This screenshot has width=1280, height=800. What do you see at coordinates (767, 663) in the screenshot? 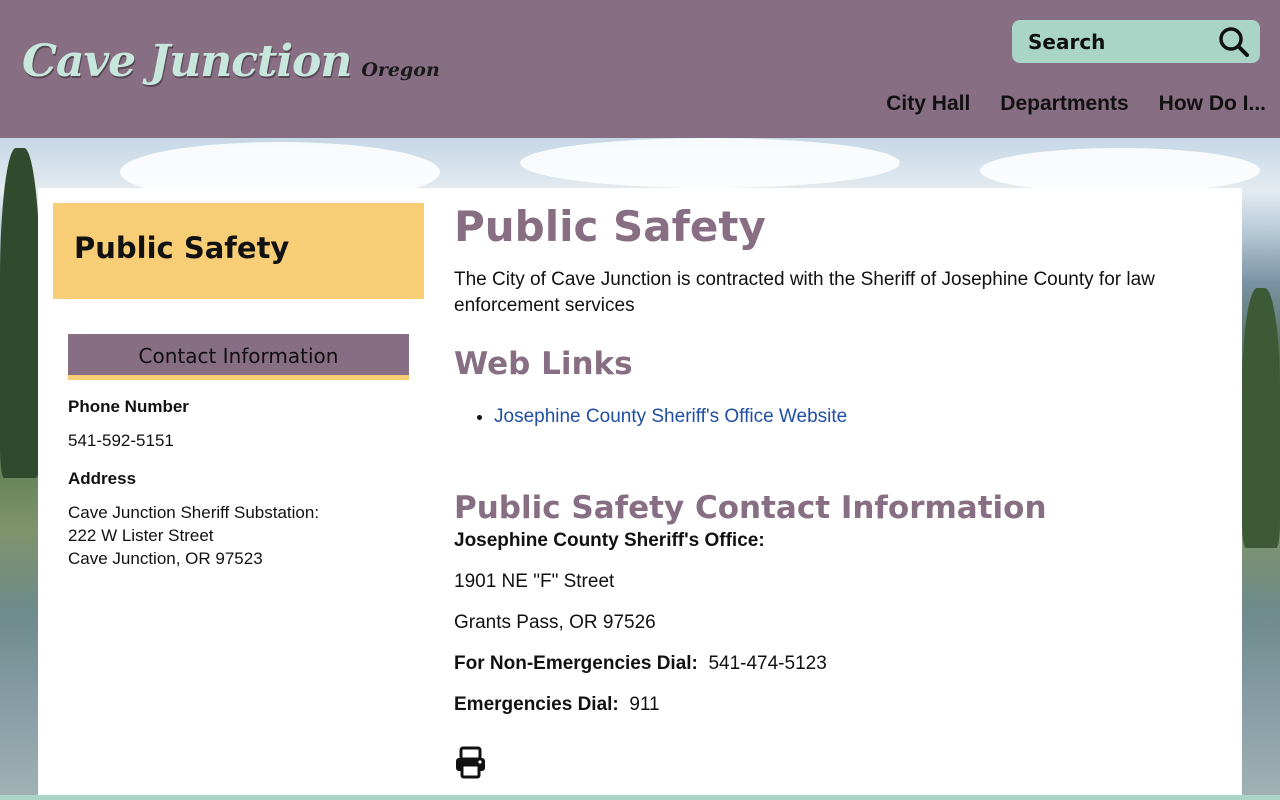
I see `non-emergency-number: 541-474-5123` at bounding box center [767, 663].